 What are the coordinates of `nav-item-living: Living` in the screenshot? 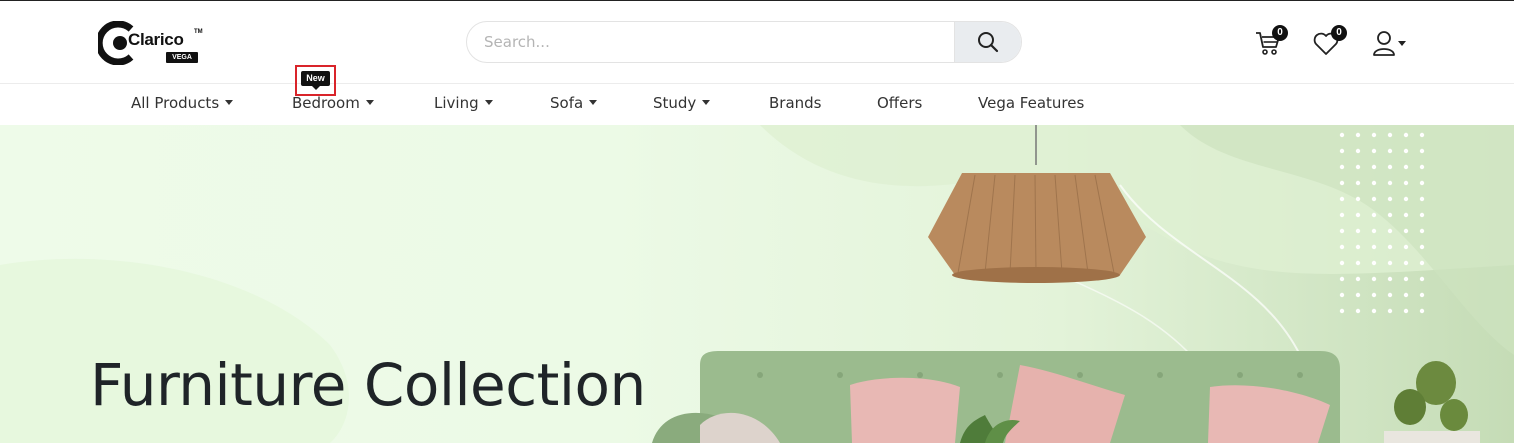 It's located at (463, 103).